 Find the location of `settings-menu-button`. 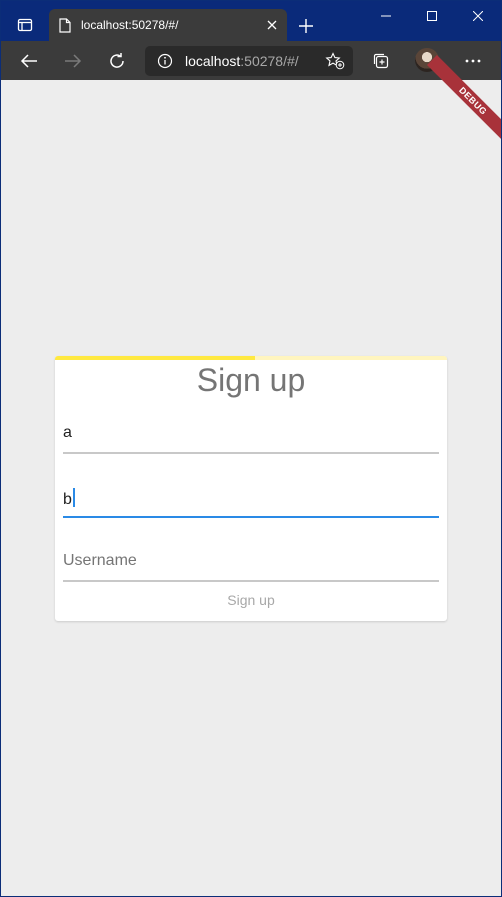

settings-menu-button is located at coordinates (473, 61).